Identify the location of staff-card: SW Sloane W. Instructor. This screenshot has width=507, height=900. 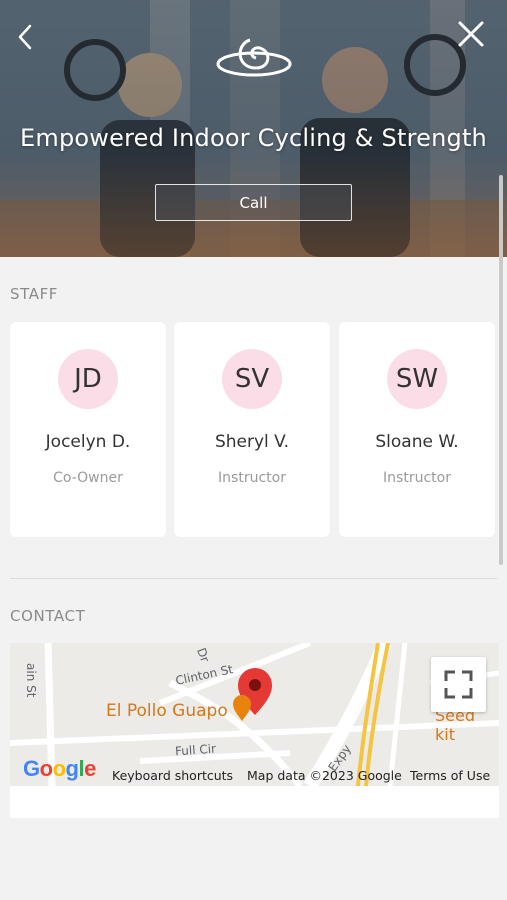
(417, 429).